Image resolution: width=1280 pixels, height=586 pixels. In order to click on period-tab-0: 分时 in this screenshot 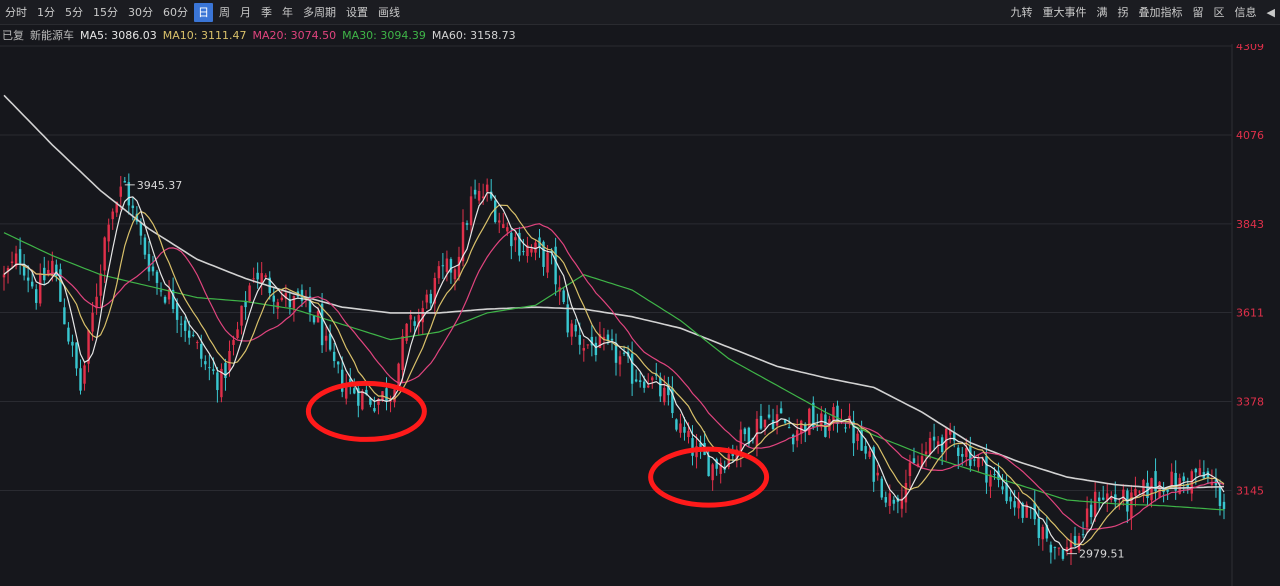, I will do `click(16, 12)`.